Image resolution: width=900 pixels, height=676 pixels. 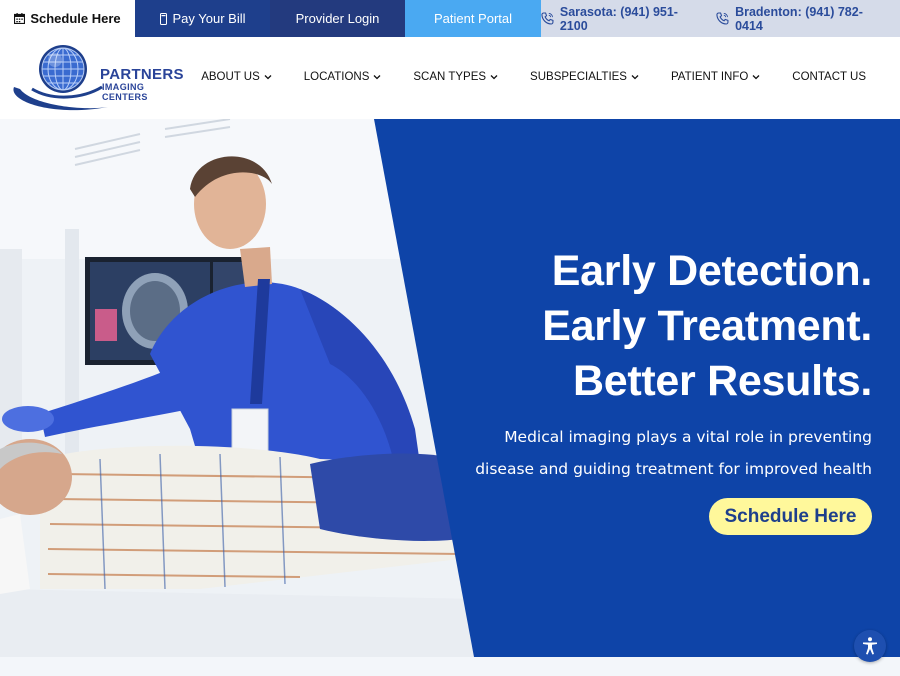 What do you see at coordinates (163, 18) in the screenshot?
I see `card-icon` at bounding box center [163, 18].